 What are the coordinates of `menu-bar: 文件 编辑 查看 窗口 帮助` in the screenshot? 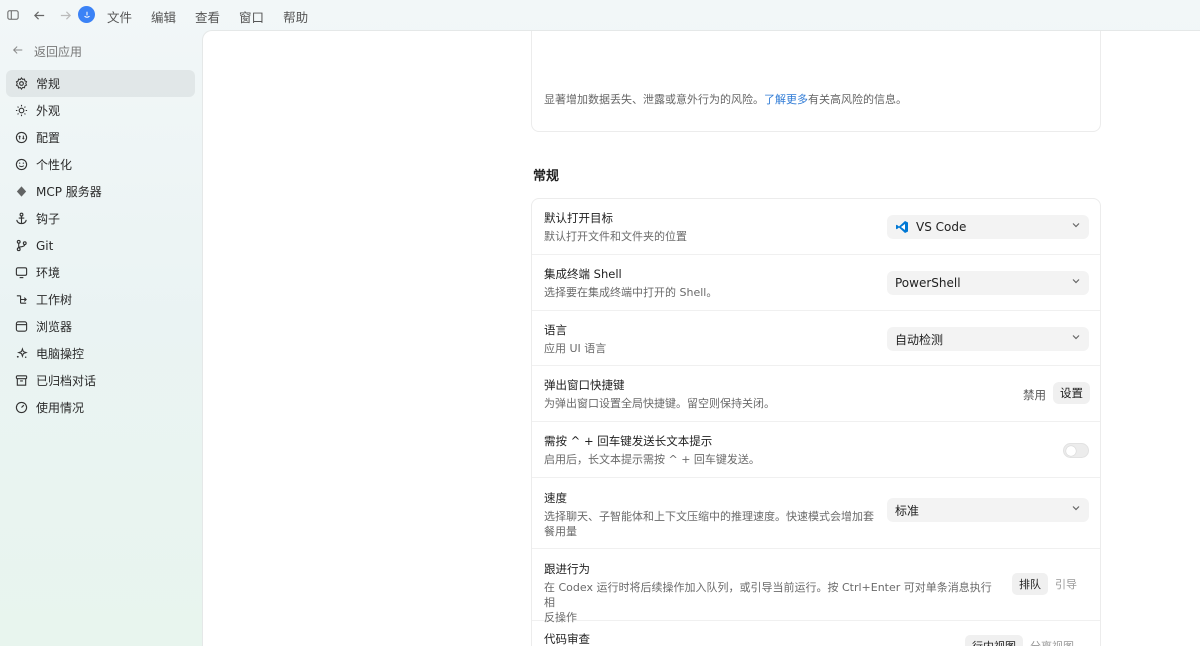 It's located at (217, 16).